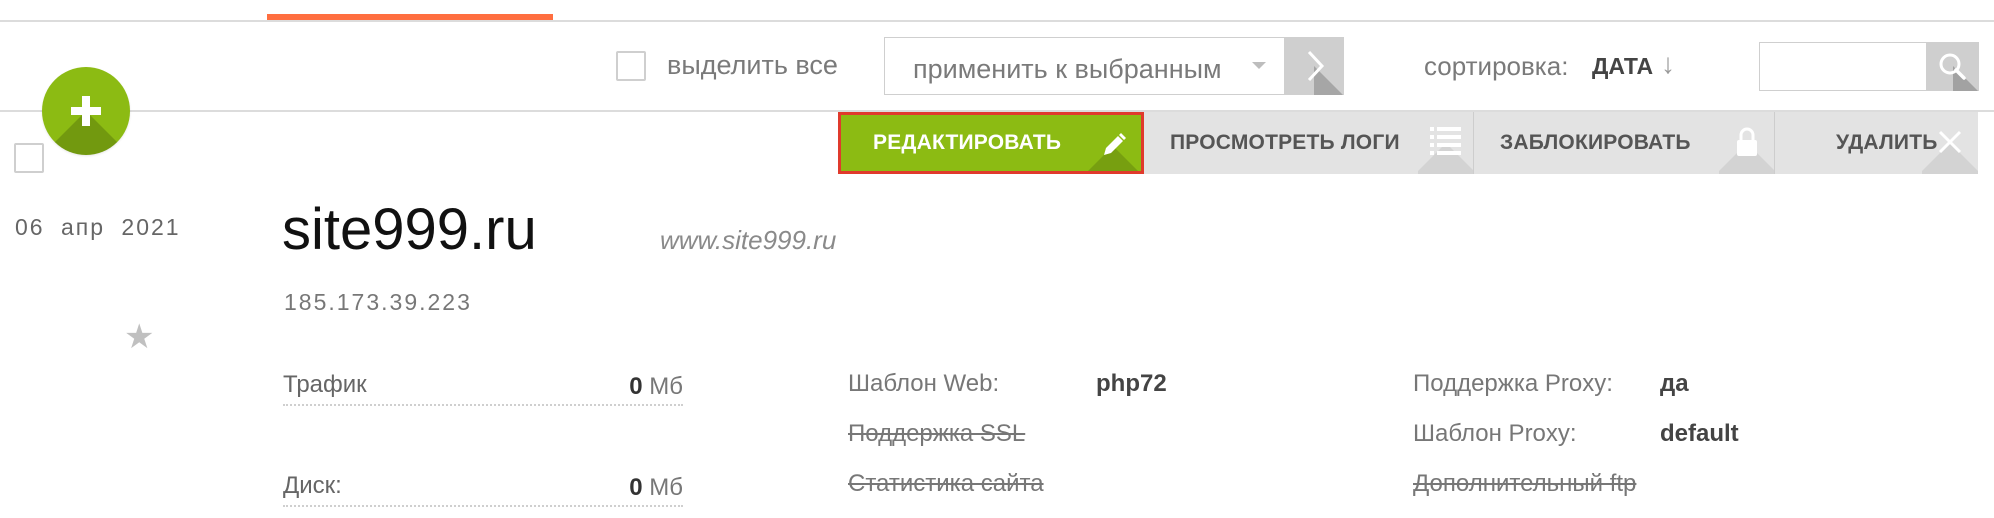  What do you see at coordinates (1496, 66) in the screenshot?
I see `sort-label: сортировка:` at bounding box center [1496, 66].